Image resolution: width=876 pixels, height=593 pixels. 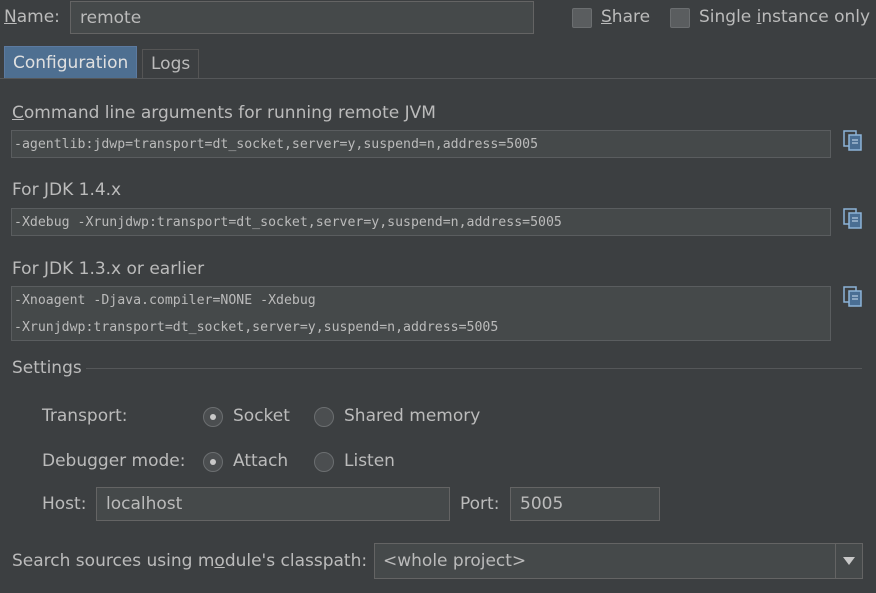 I want to click on single-instance-checkbox, so click(x=680, y=18).